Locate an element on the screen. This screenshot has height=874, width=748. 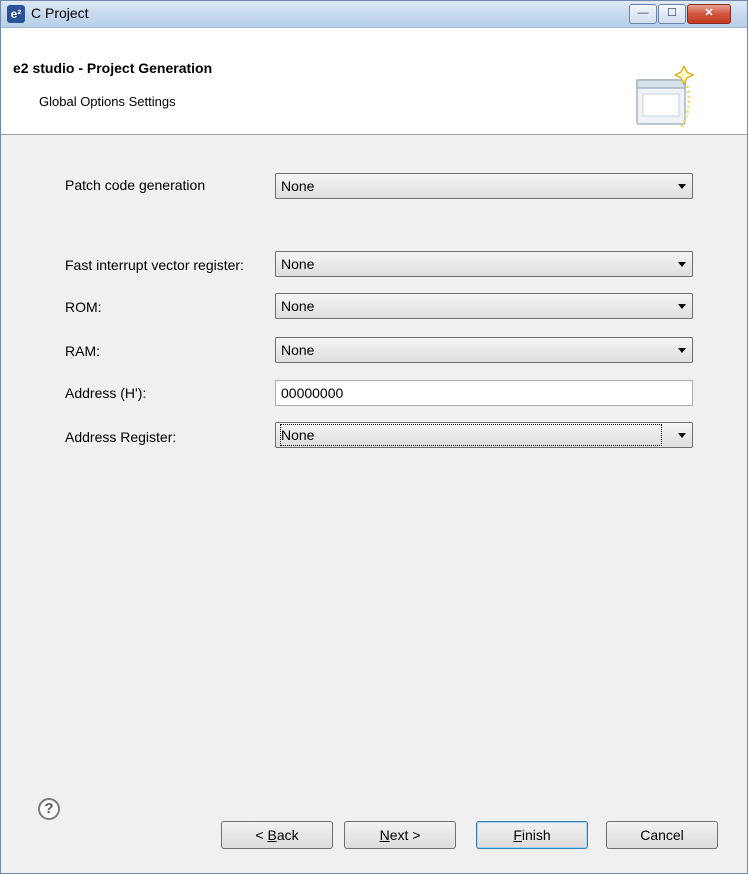
address-label: Address (H'): is located at coordinates (106, 393).